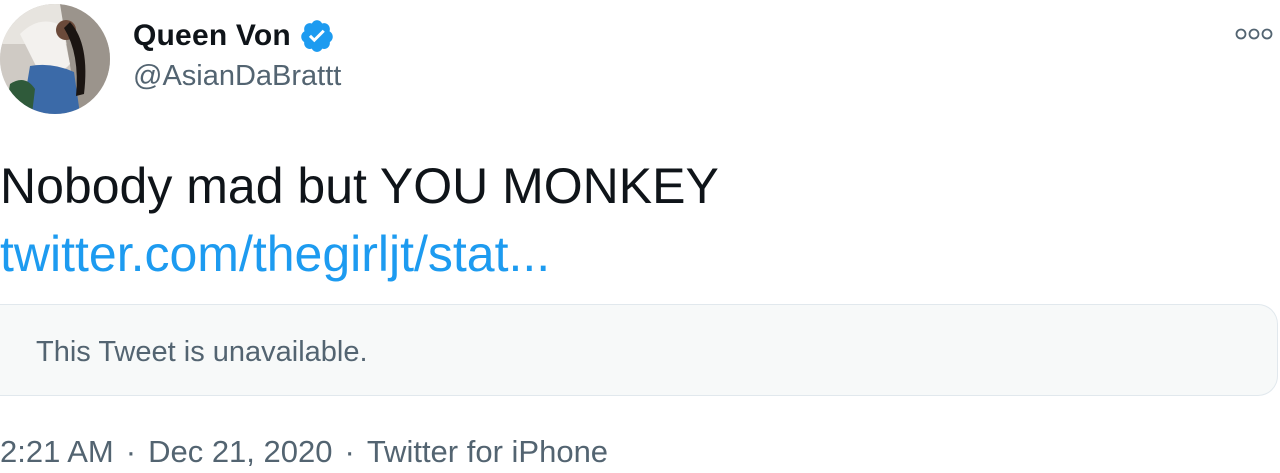  What do you see at coordinates (487, 451) in the screenshot?
I see `tweet-source: Twitter for iPhone` at bounding box center [487, 451].